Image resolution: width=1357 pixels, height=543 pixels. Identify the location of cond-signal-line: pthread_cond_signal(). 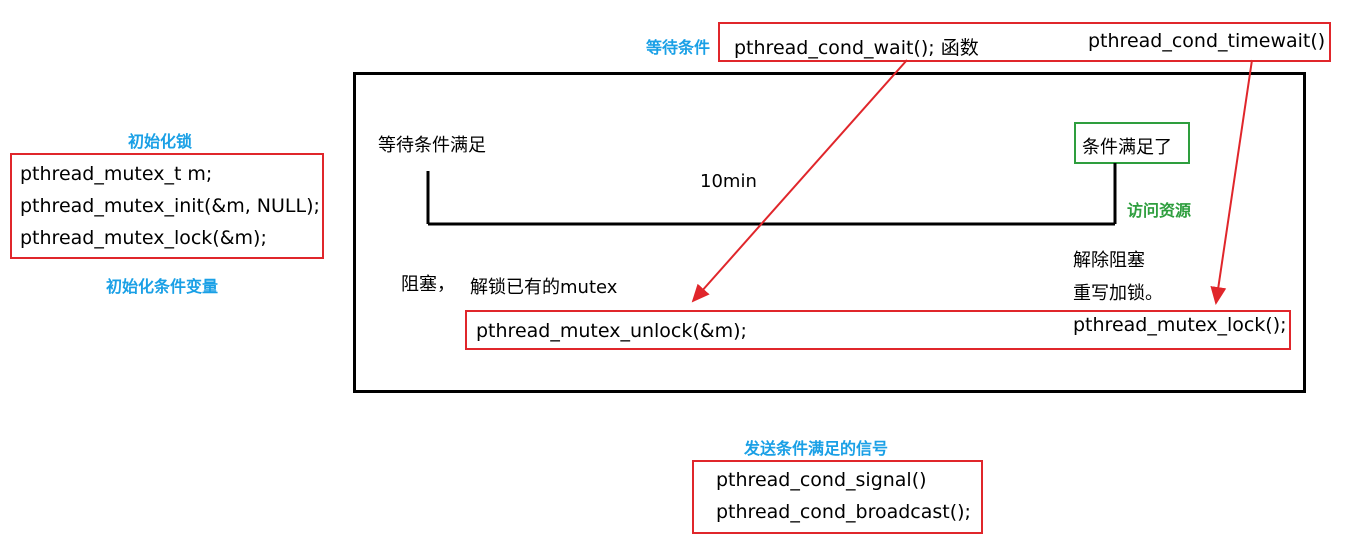
(821, 480).